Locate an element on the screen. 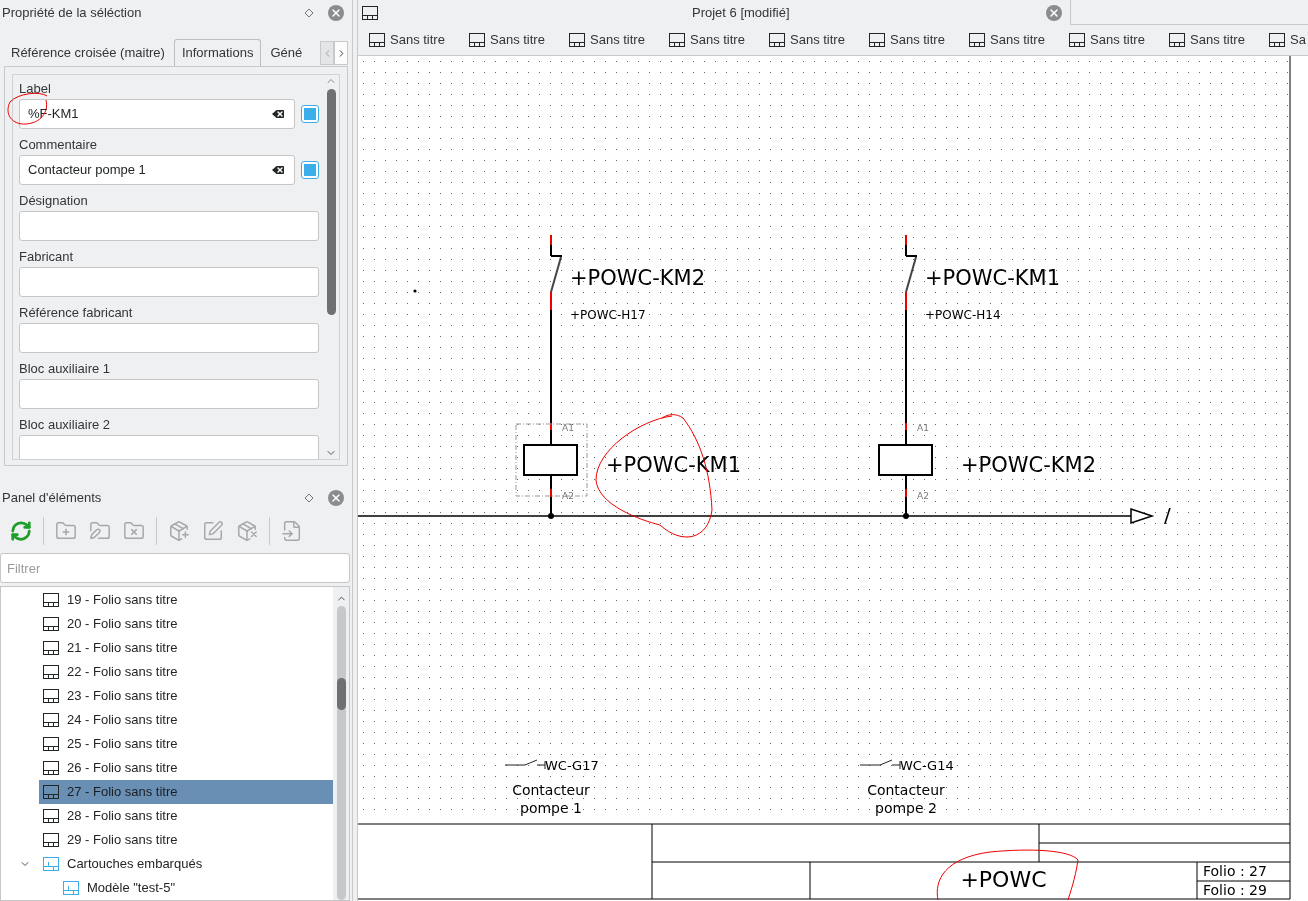  tree-item: 28 - Folio sans titre is located at coordinates (186, 816).